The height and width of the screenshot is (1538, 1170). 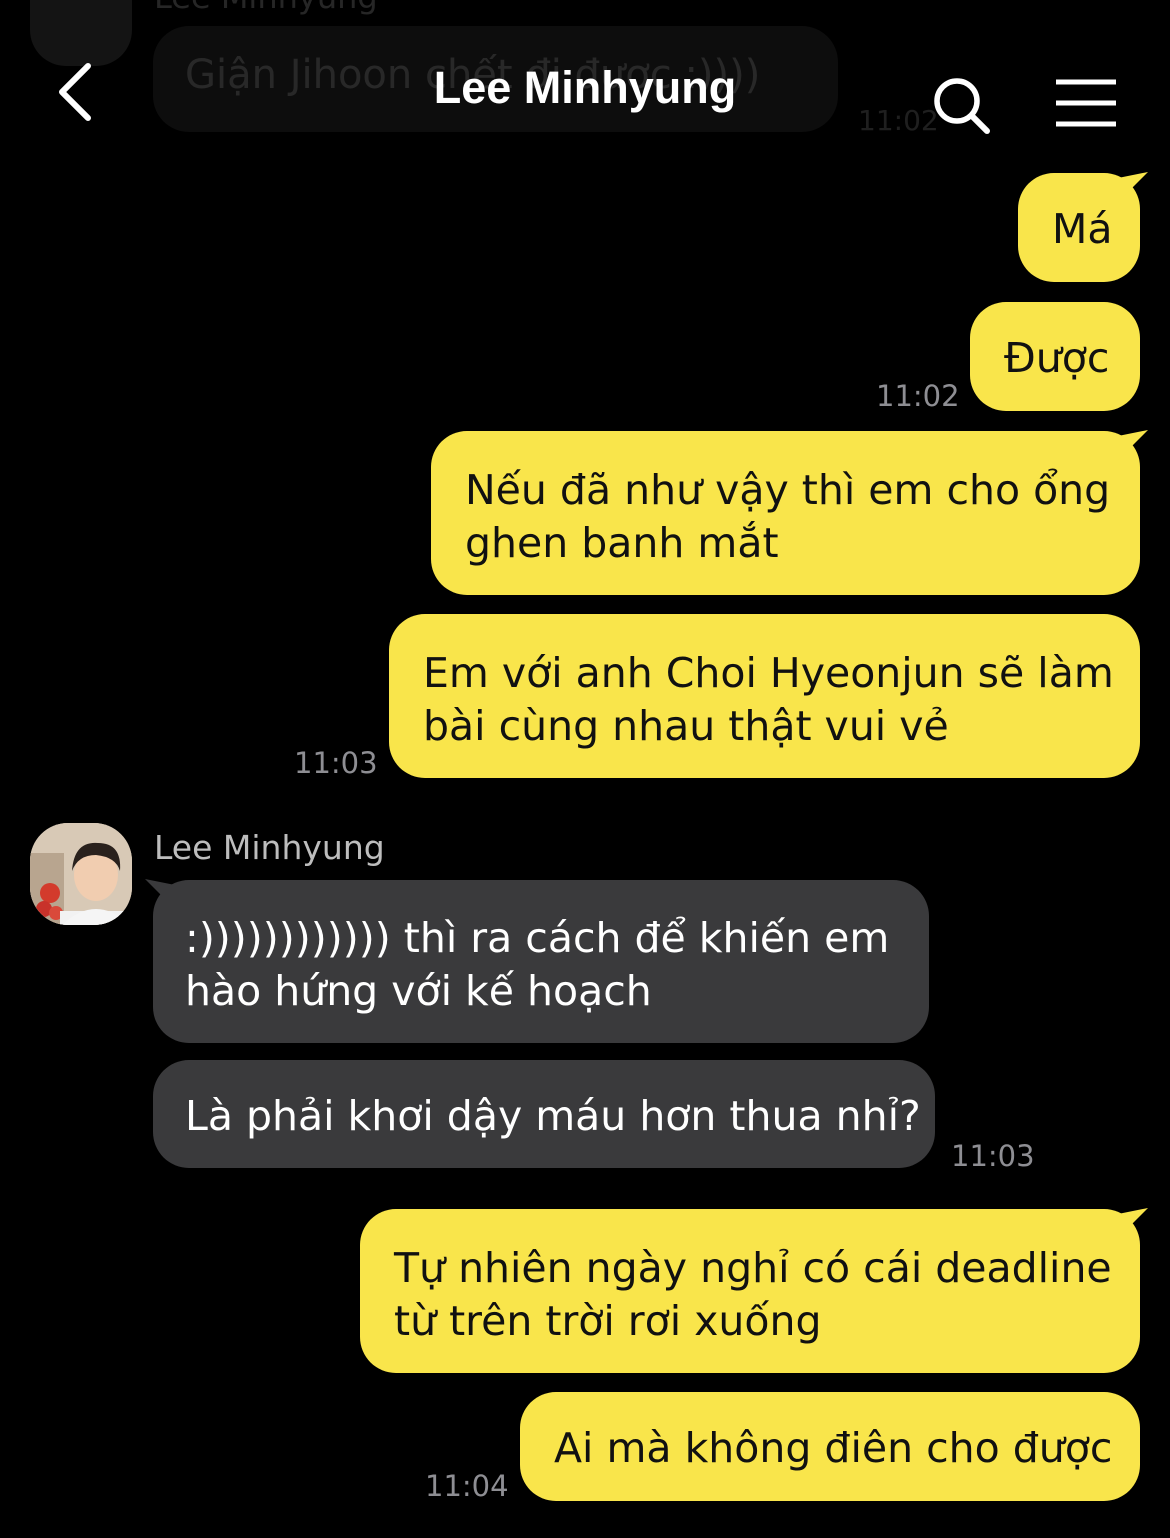 What do you see at coordinates (537, 938) in the screenshot?
I see `message-text-line: :)))))))))))) thì ra cách để khiến em` at bounding box center [537, 938].